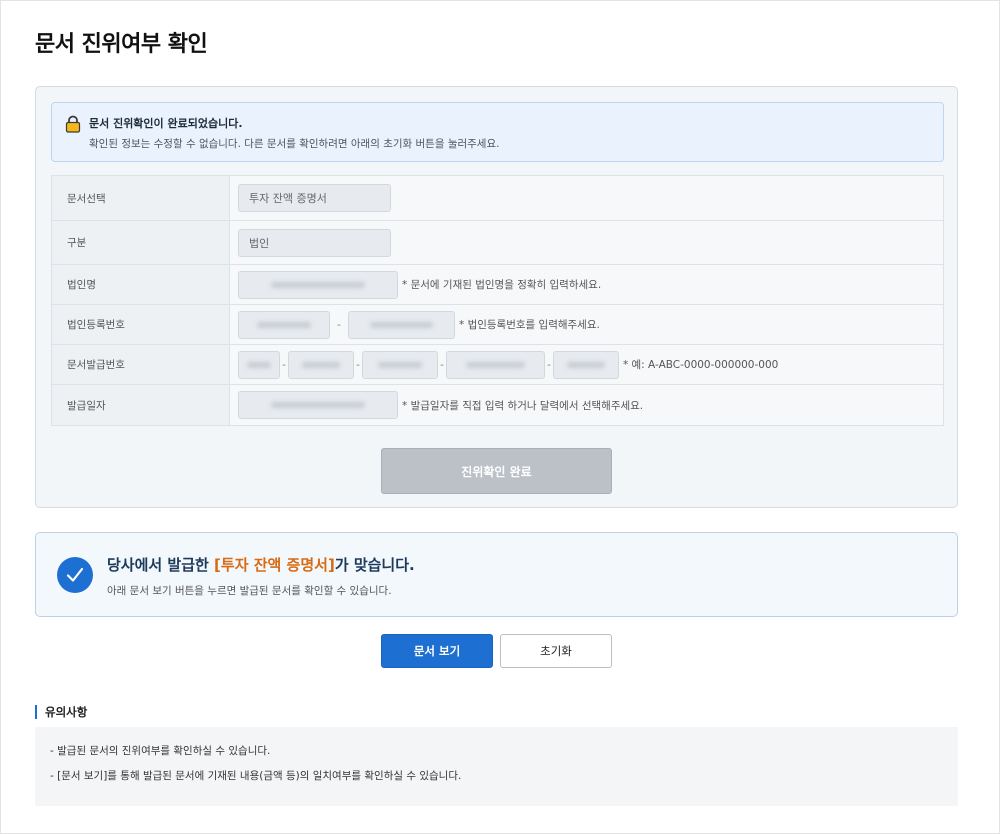 The width and height of the screenshot is (1000, 834). What do you see at coordinates (75, 575) in the screenshot?
I see `check-icon` at bounding box center [75, 575].